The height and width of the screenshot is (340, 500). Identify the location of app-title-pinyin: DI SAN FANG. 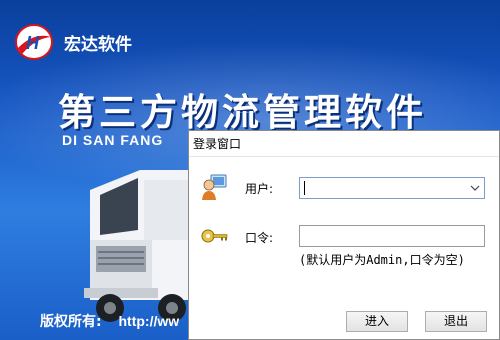
(113, 140).